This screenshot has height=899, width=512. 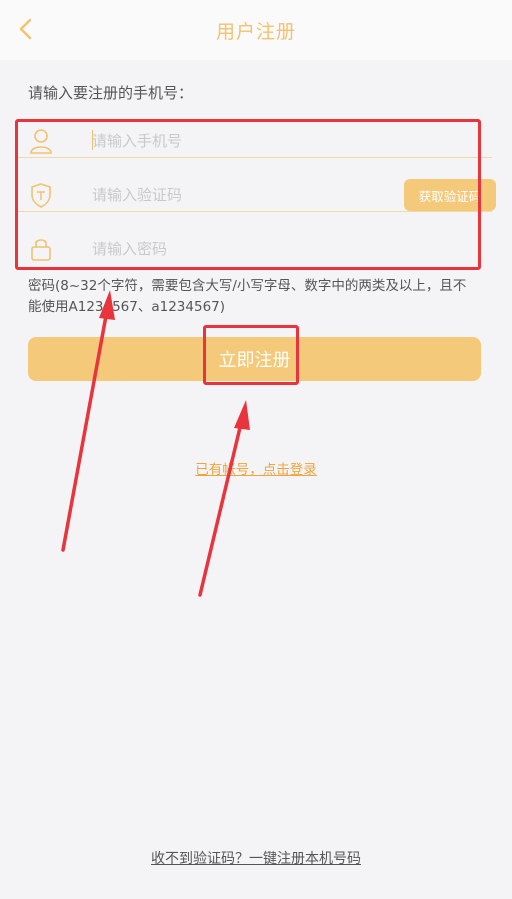 What do you see at coordinates (237, 195) in the screenshot?
I see `code-input` at bounding box center [237, 195].